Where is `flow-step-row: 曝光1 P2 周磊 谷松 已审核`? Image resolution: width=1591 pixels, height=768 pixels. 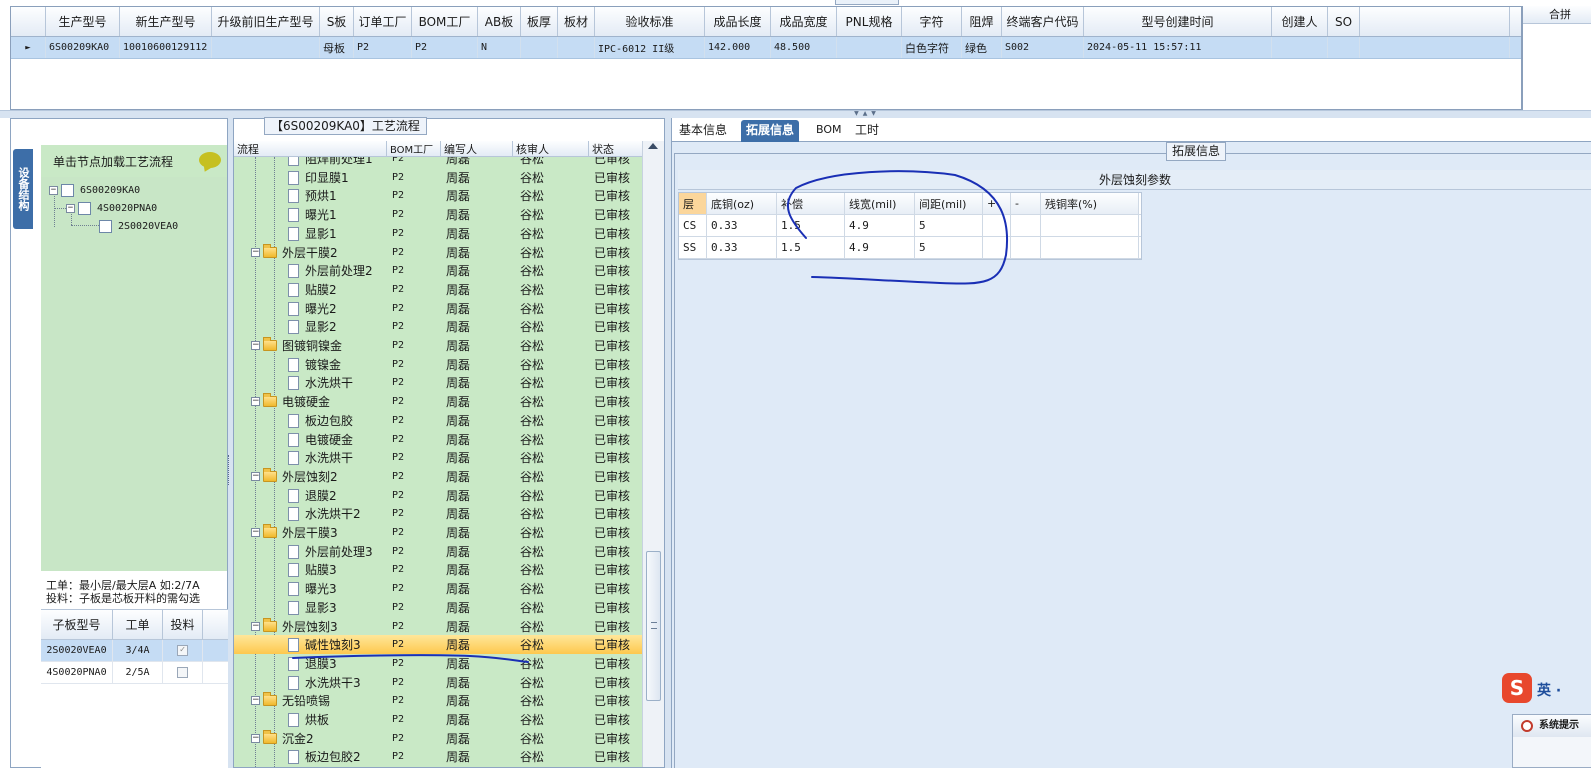 flow-step-row: 曝光1 P2 周磊 谷松 已审核 is located at coordinates (438, 214).